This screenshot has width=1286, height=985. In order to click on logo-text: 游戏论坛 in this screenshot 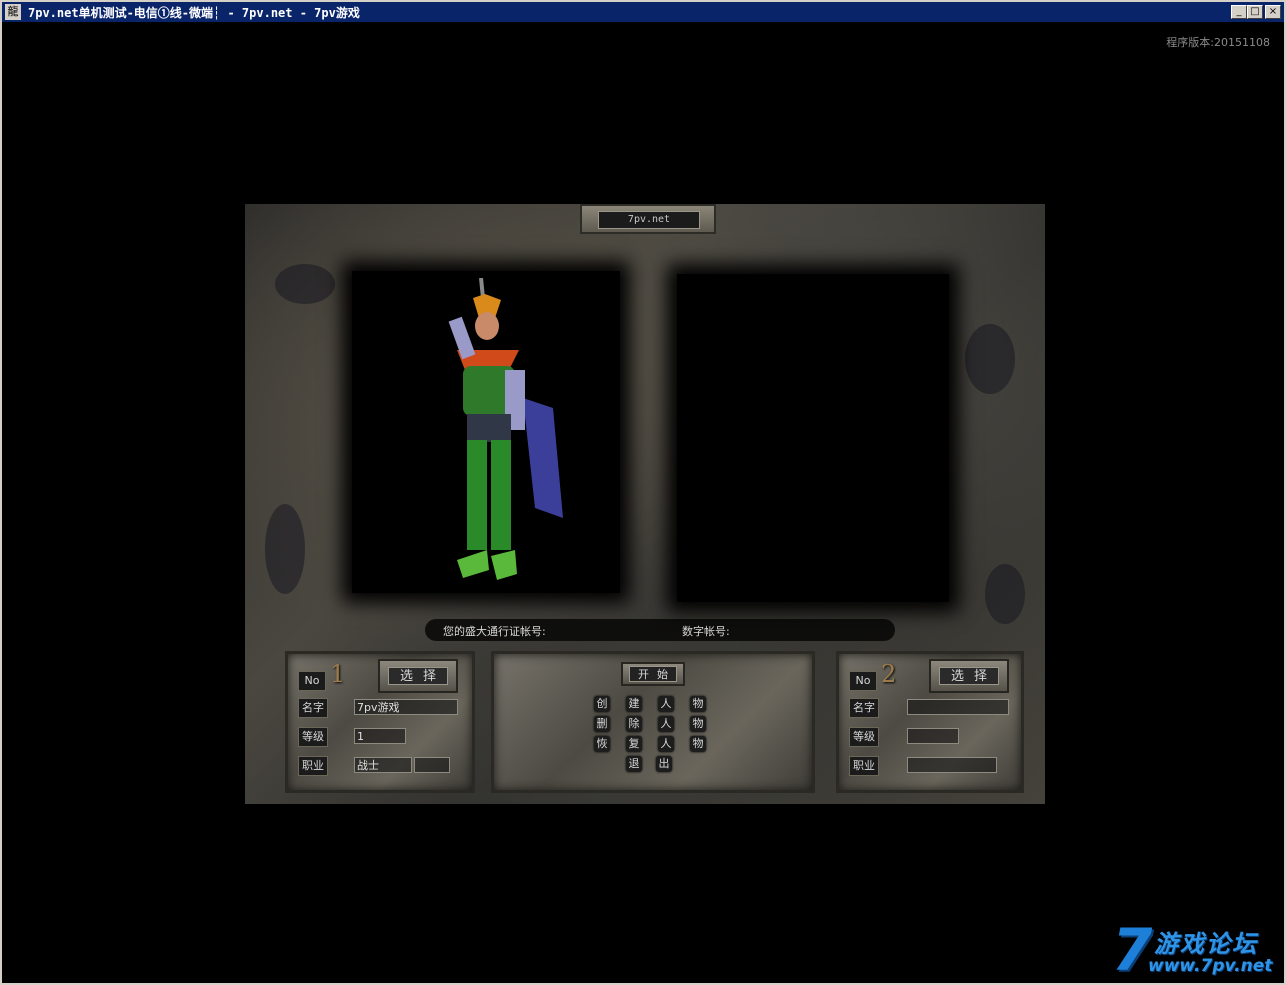, I will do `click(1206, 944)`.